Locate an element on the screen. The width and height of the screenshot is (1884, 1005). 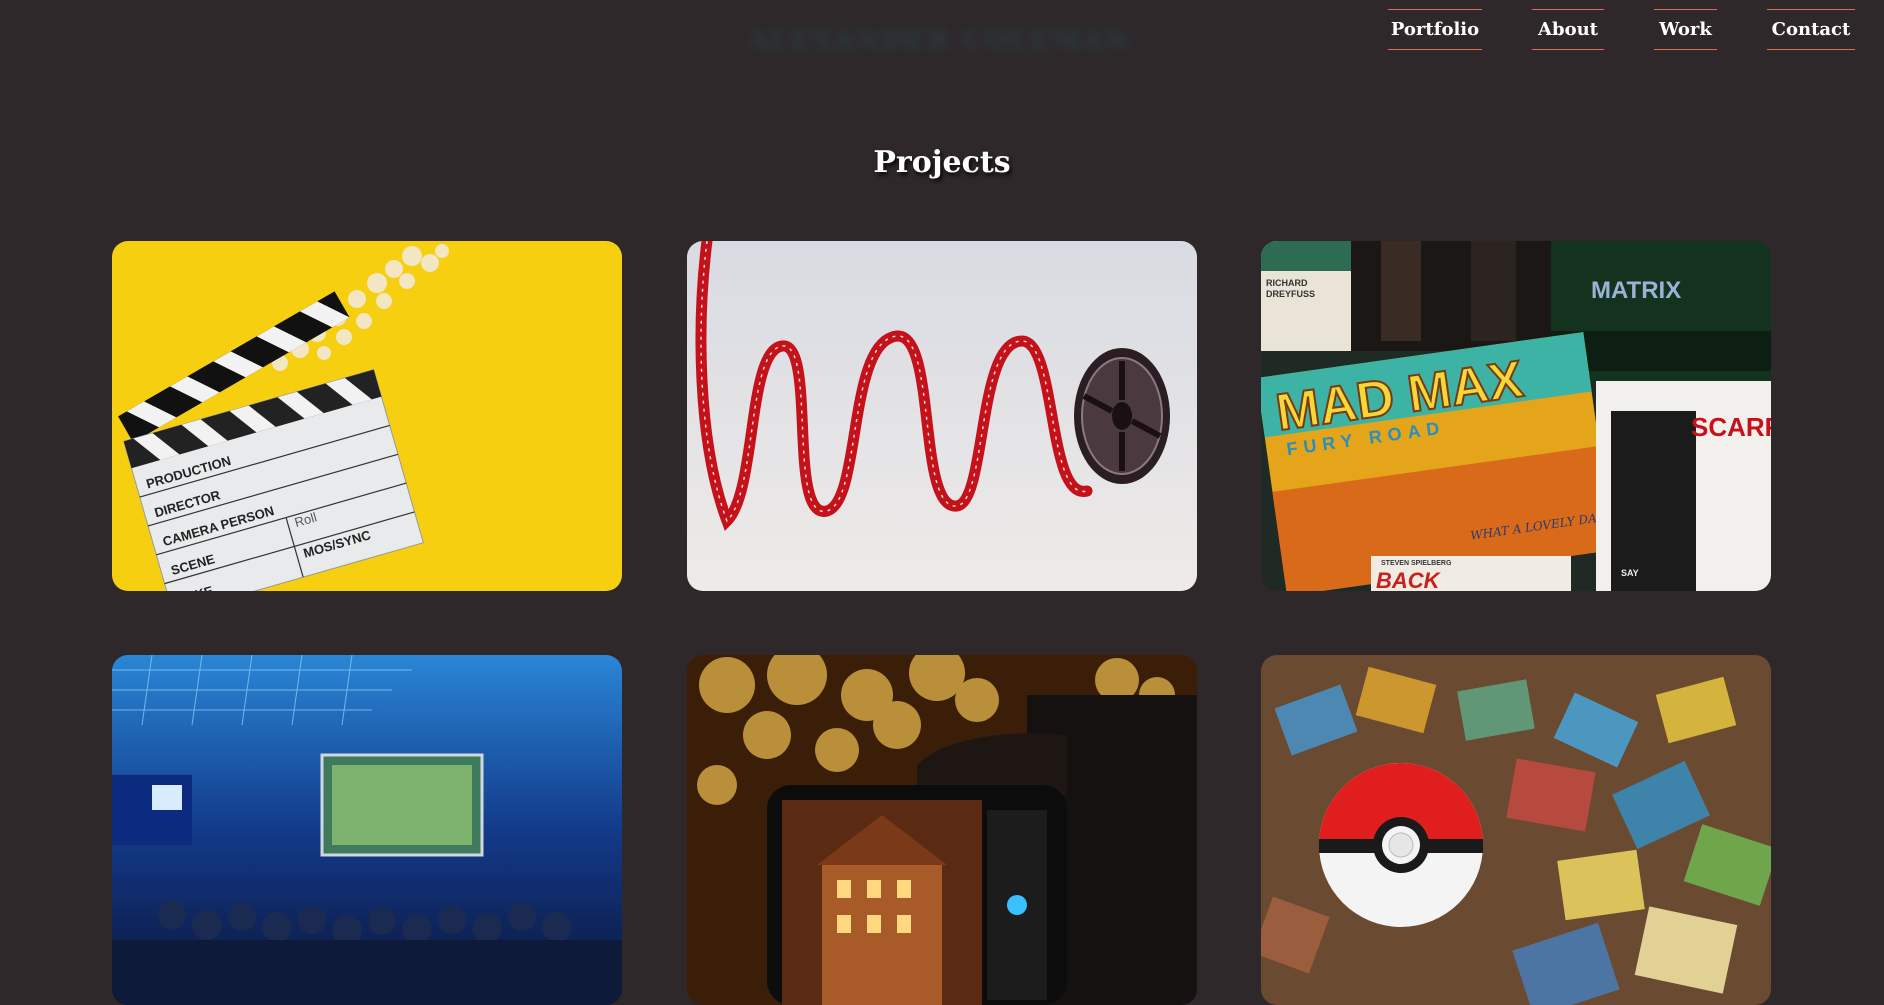
nav-link-portfolio: Portfolio is located at coordinates (1435, 29).